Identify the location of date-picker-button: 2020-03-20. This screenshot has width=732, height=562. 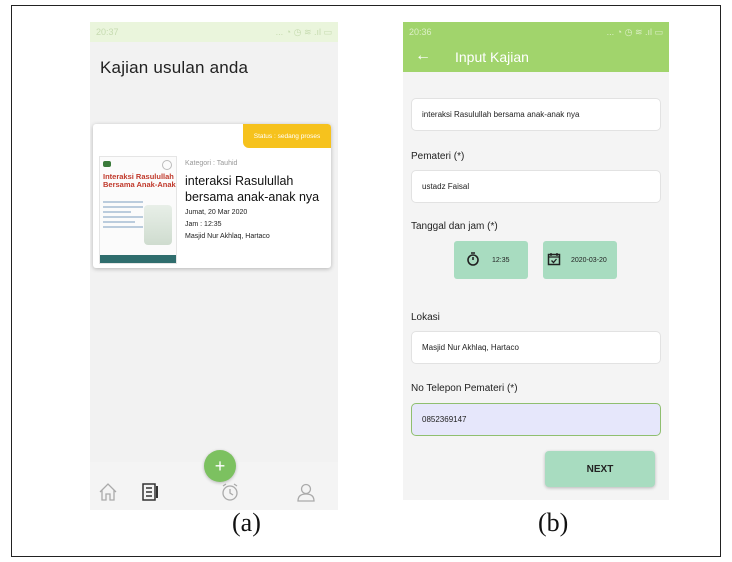
(580, 260).